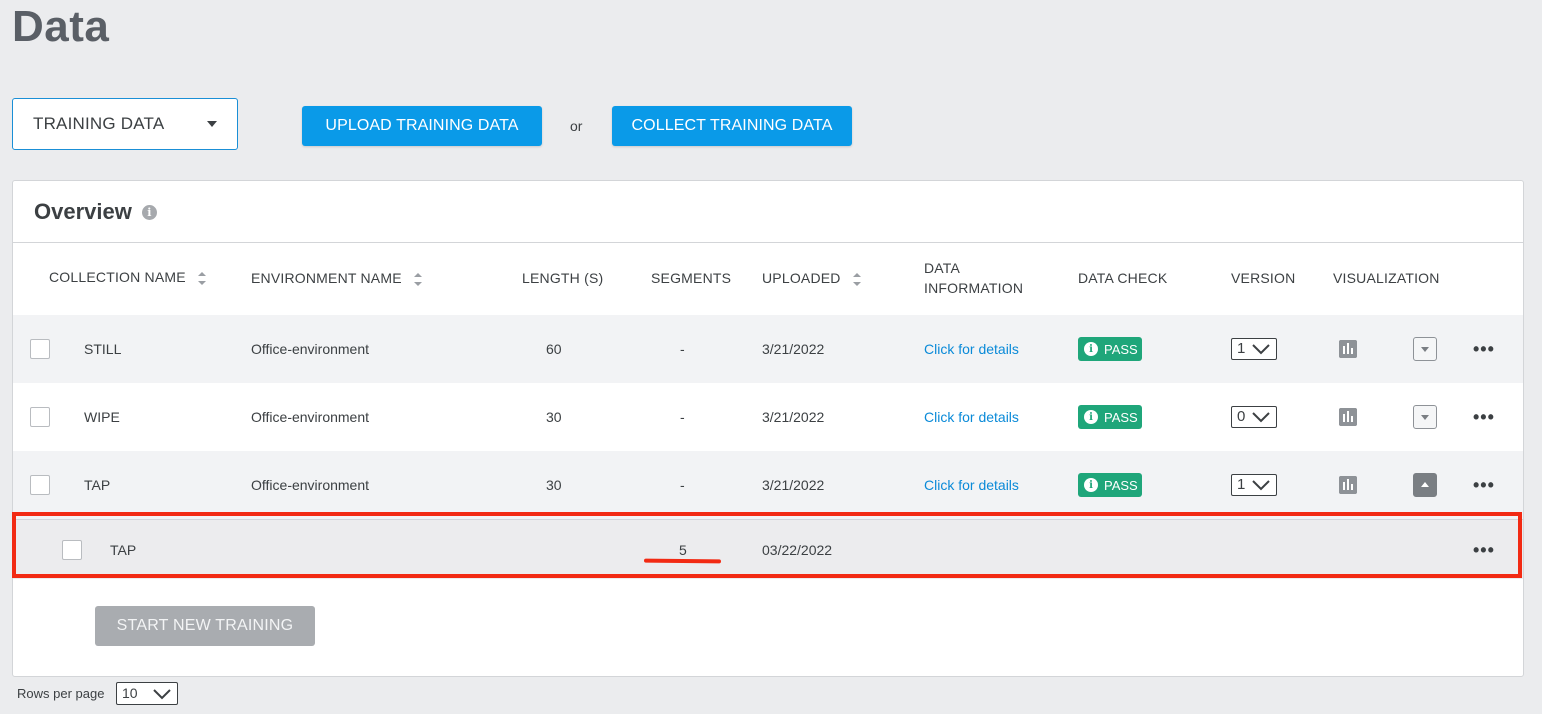  I want to click on overview-header: Overview i, so click(768, 212).